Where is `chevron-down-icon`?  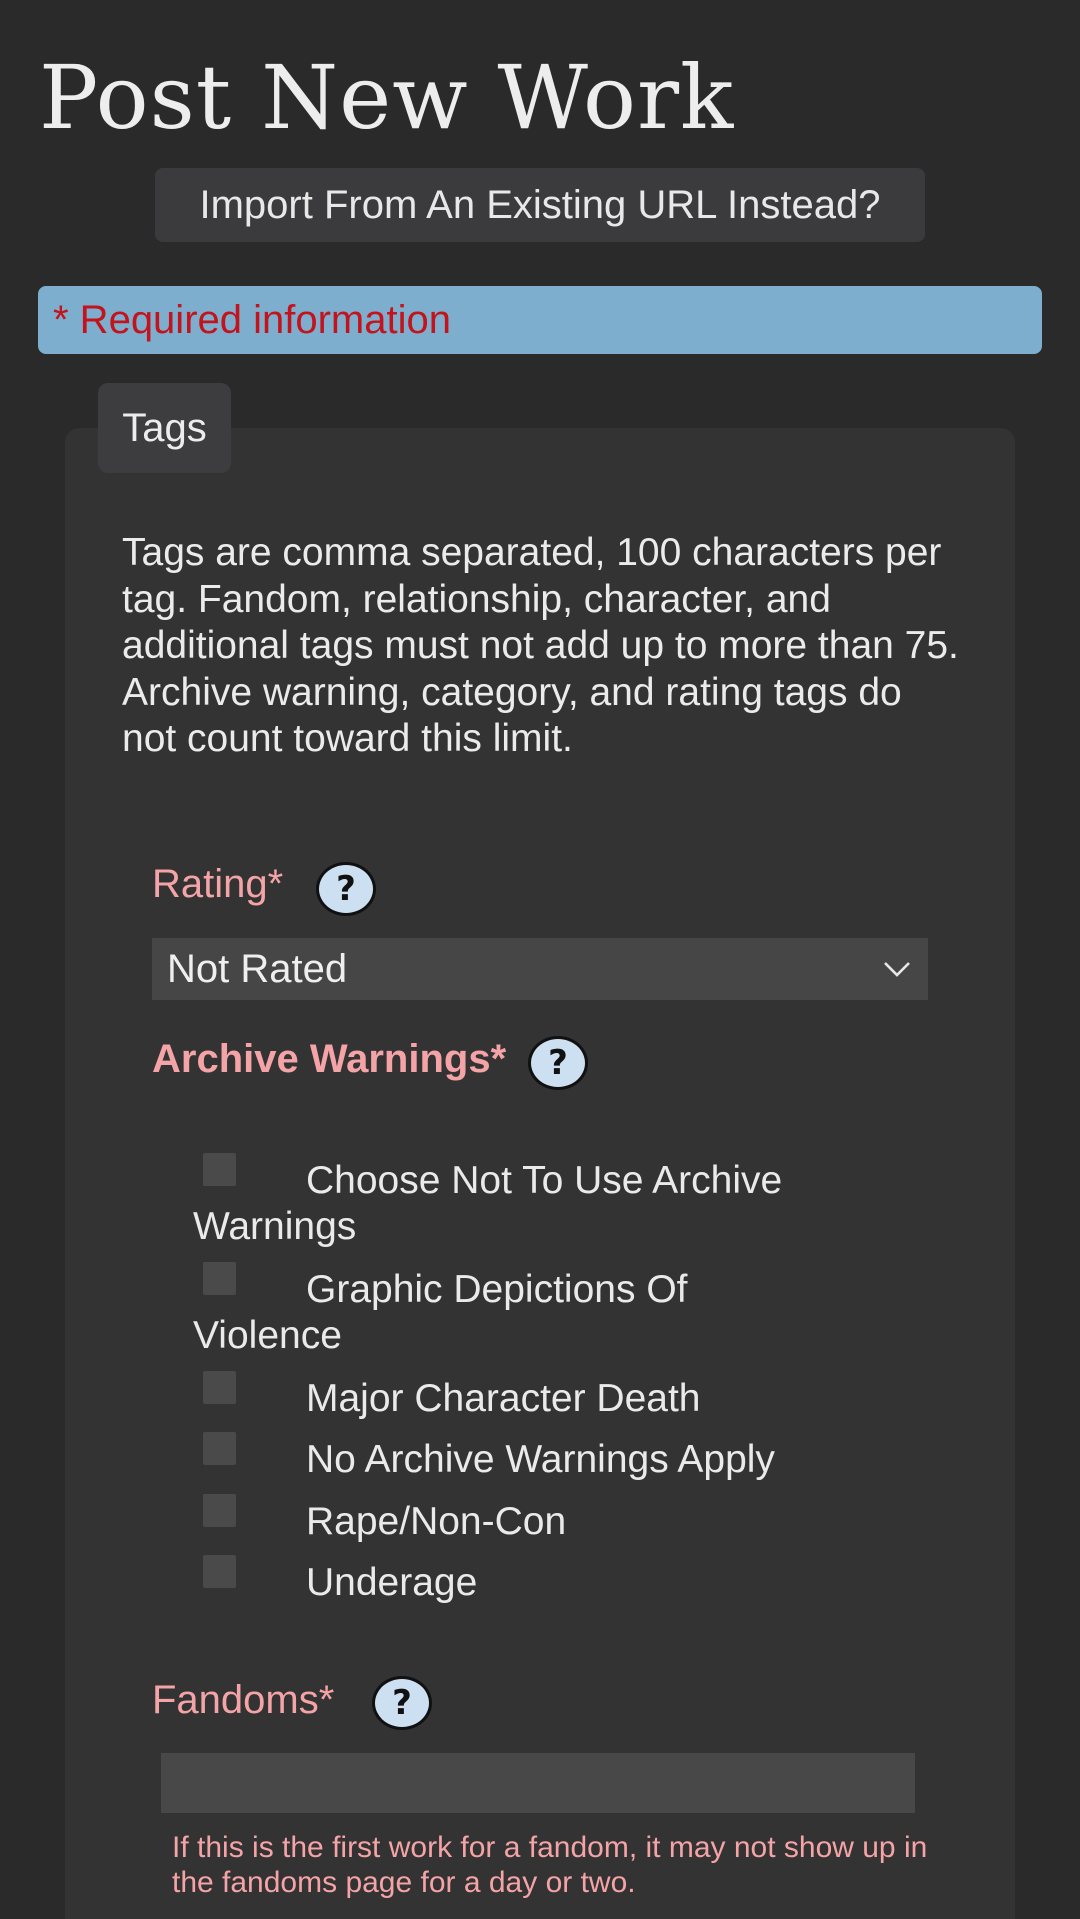
chevron-down-icon is located at coordinates (897, 969).